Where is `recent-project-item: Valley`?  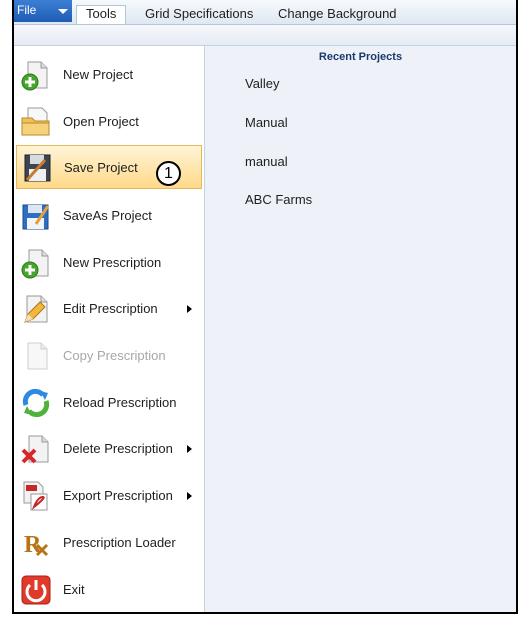 recent-project-item: Valley is located at coordinates (262, 83).